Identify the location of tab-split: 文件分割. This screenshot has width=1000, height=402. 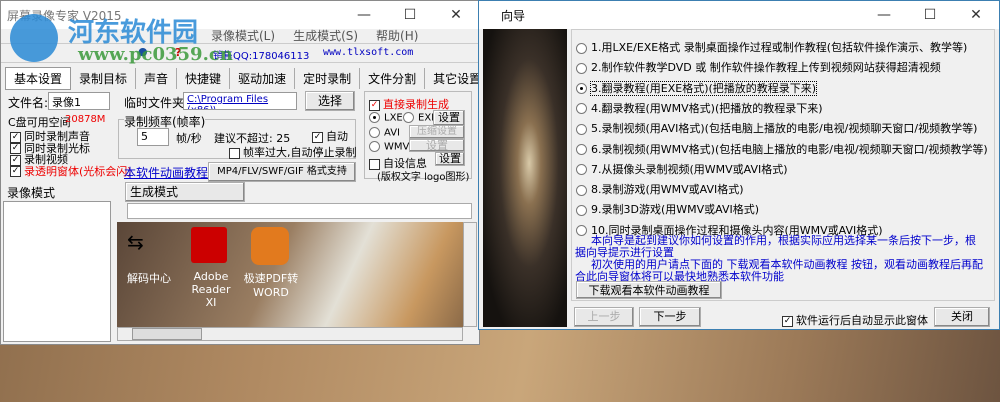
(393, 78).